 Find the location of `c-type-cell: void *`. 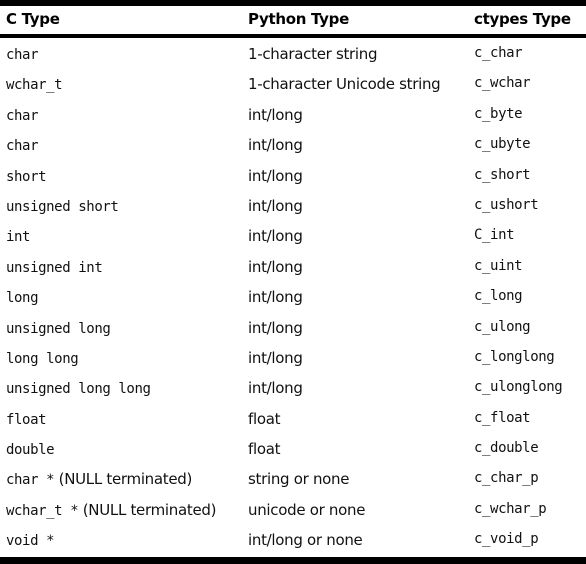

c-type-cell: void * is located at coordinates (30, 540).